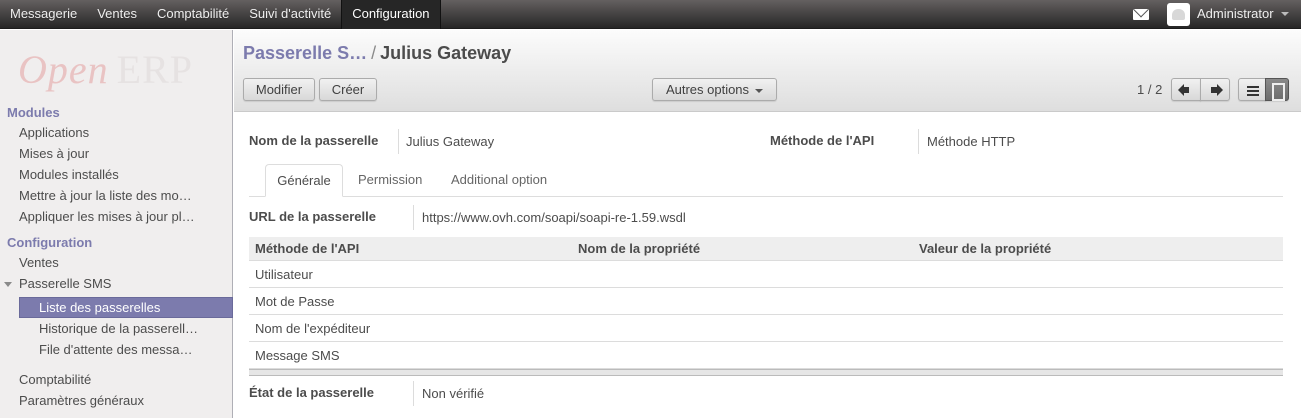  What do you see at coordinates (766, 355) in the screenshot?
I see `table-row: Message SMS` at bounding box center [766, 355].